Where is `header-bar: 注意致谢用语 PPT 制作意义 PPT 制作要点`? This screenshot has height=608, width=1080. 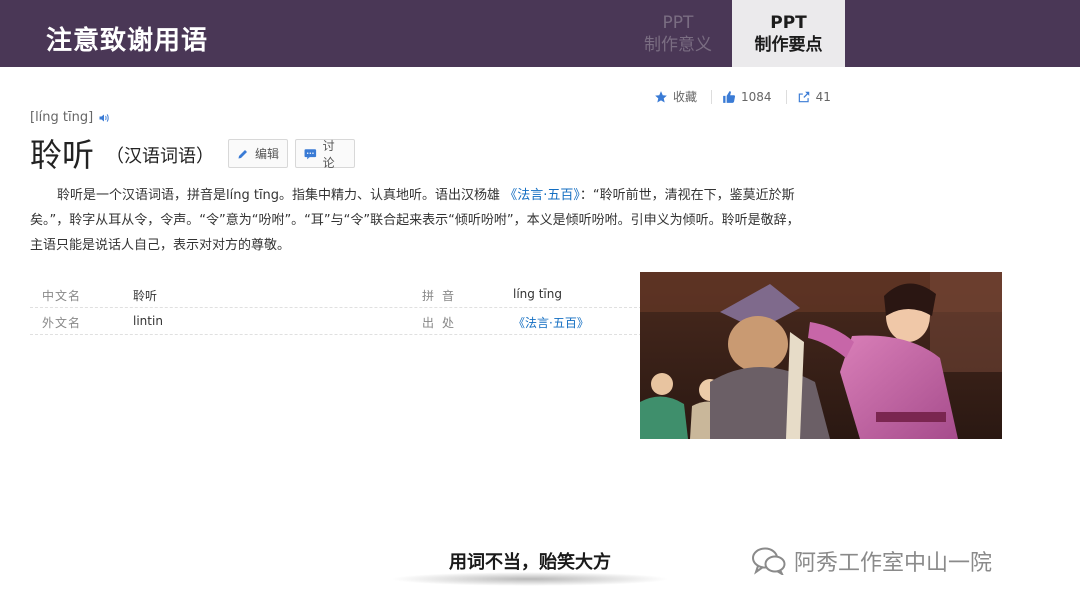 header-bar: 注意致谢用语 PPT 制作意义 PPT 制作要点 is located at coordinates (540, 33).